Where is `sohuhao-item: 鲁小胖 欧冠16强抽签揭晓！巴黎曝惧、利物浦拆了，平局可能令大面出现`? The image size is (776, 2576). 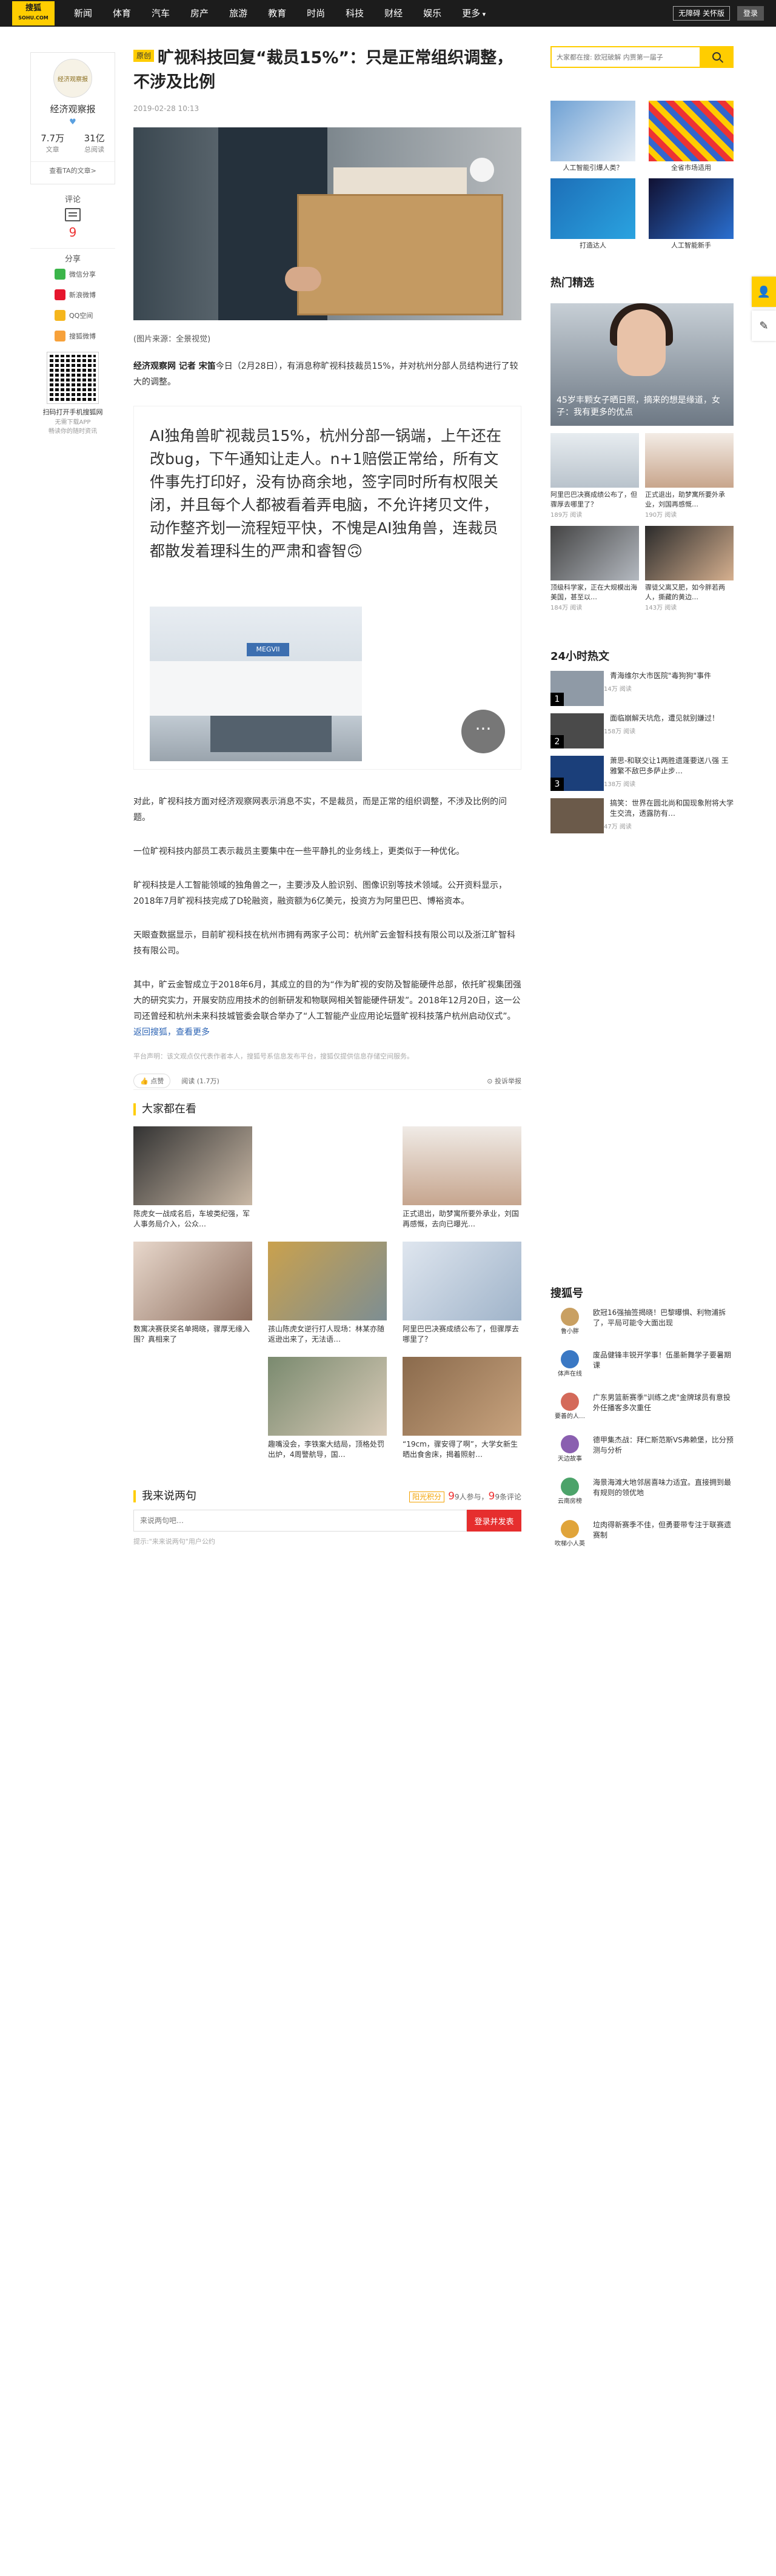 sohuhao-item: 鲁小胖 欧冠16强抽签揭晓！巴黎曝惧、利物浦拆了，平局可能令大面出现 is located at coordinates (642, 1325).